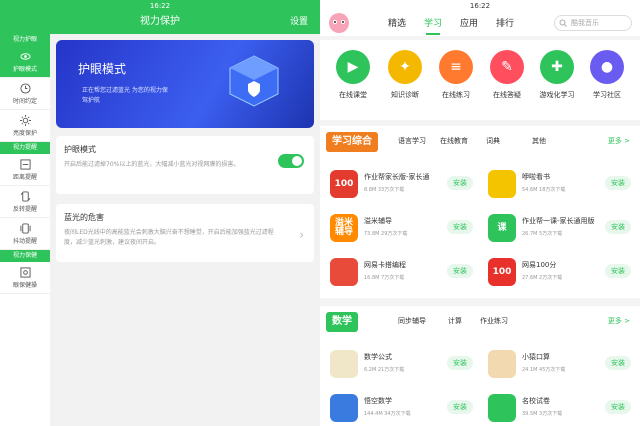 This screenshot has height=426, width=640. I want to click on sidebar-section-reminders: 视力提醒, so click(25, 148).